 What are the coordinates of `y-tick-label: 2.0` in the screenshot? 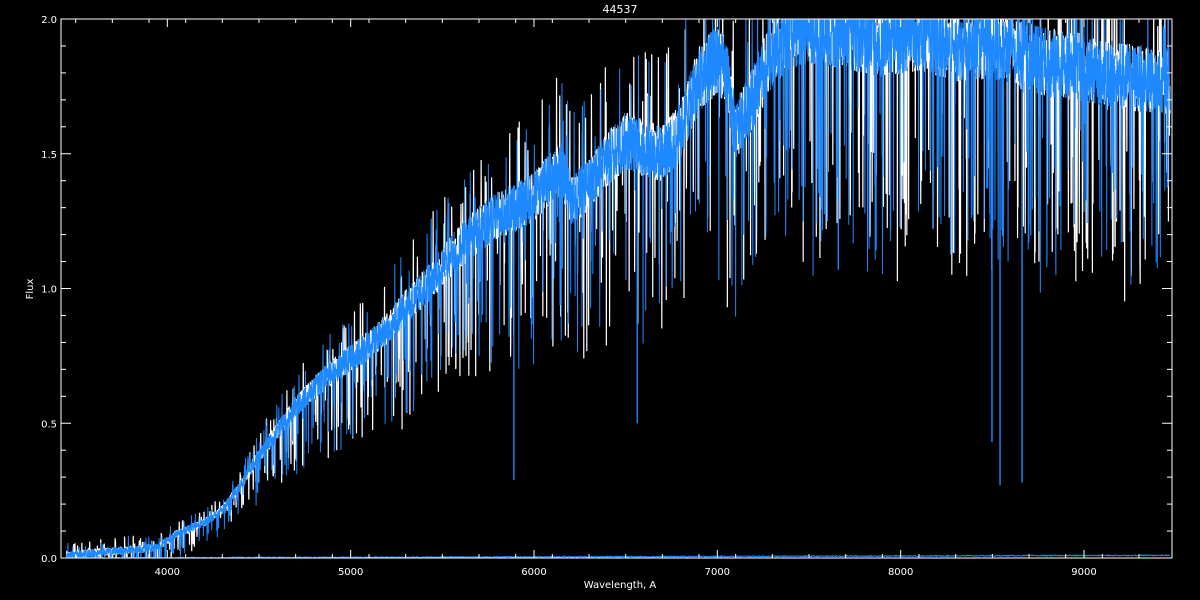 It's located at (49, 20).